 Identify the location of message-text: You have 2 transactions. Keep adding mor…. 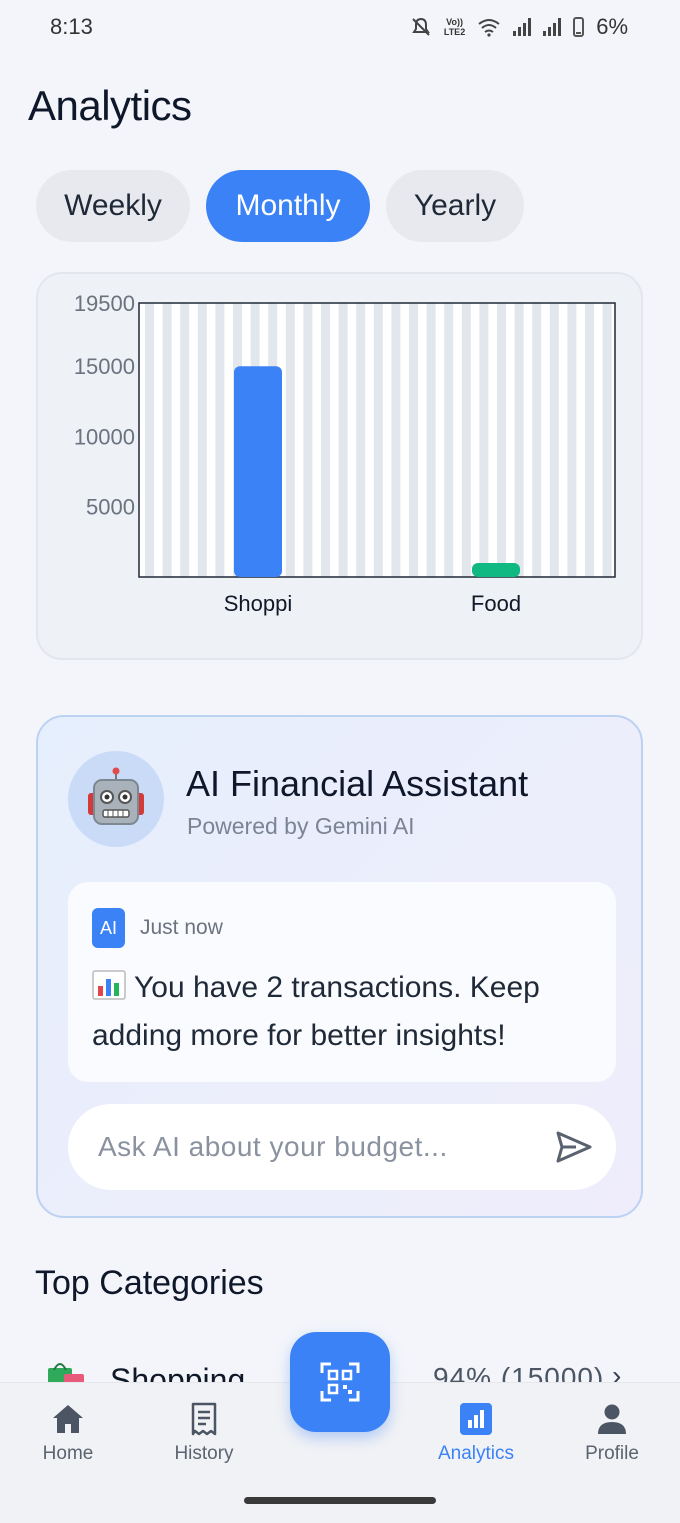
(316, 1011).